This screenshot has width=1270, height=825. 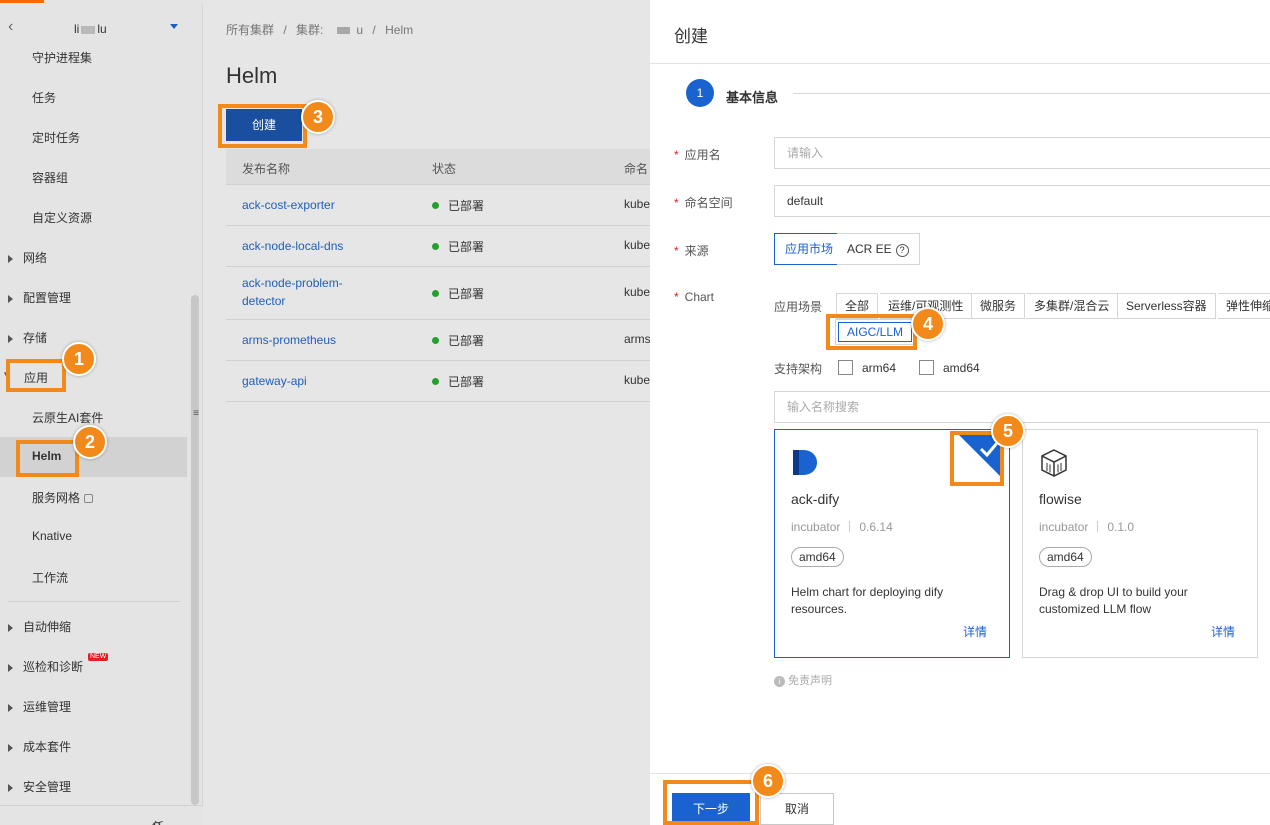 I want to click on chevron-down-icon, so click(x=174, y=26).